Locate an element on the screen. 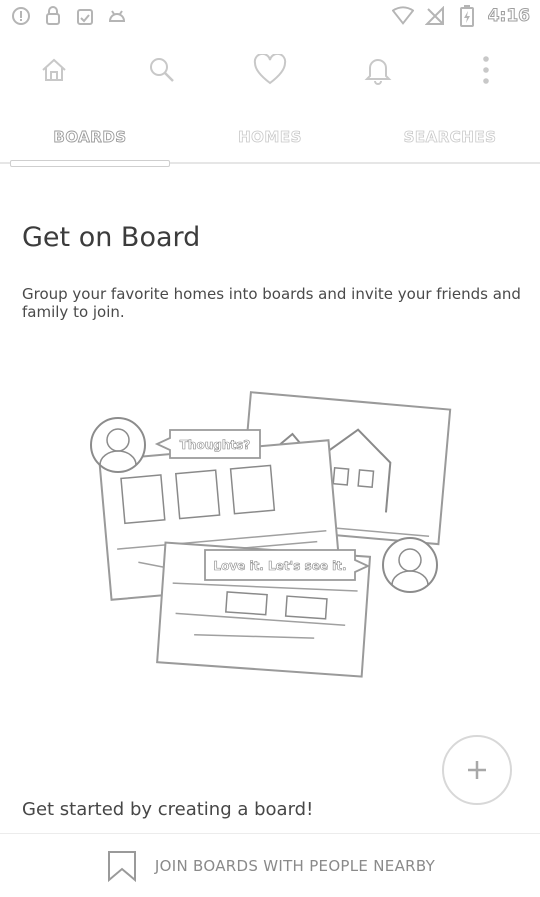 Image resolution: width=540 pixels, height=897 pixels. tab-homes: HOMES is located at coordinates (270, 137).